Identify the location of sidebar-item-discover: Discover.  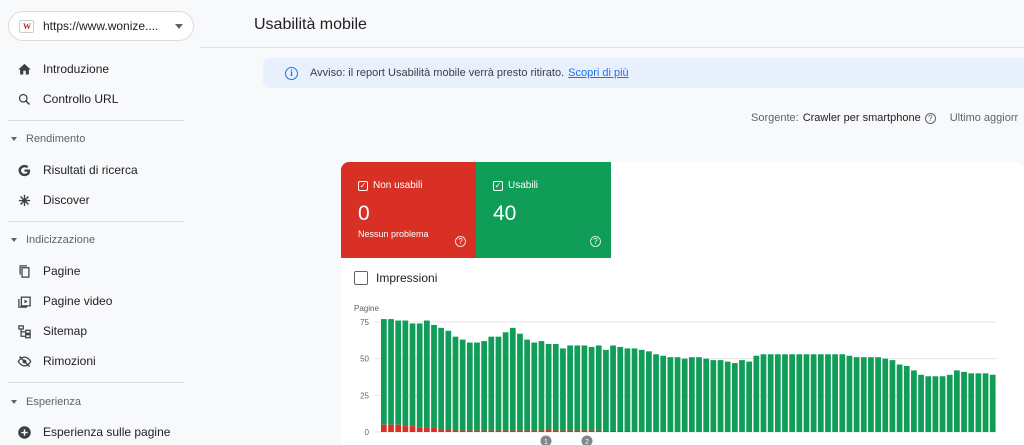
(100, 200).